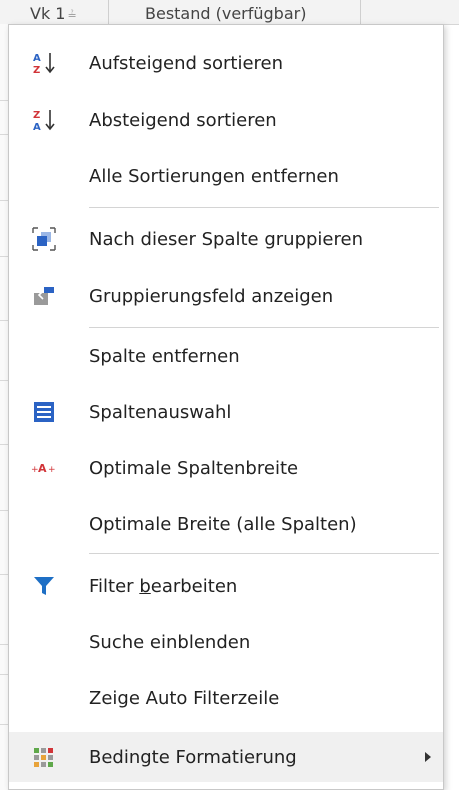 The height and width of the screenshot is (790, 459). Describe the element at coordinates (225, 13) in the screenshot. I see `column-header-bestand: Bestand (verfügbar)` at that location.